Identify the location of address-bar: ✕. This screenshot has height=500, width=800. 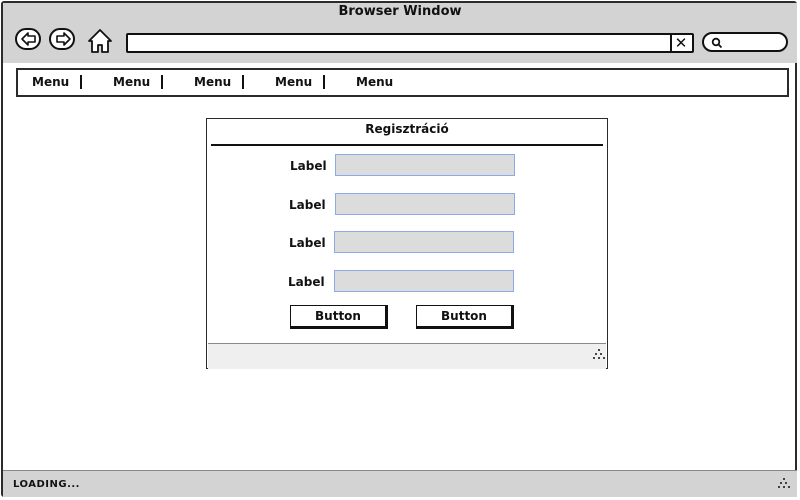
(410, 43).